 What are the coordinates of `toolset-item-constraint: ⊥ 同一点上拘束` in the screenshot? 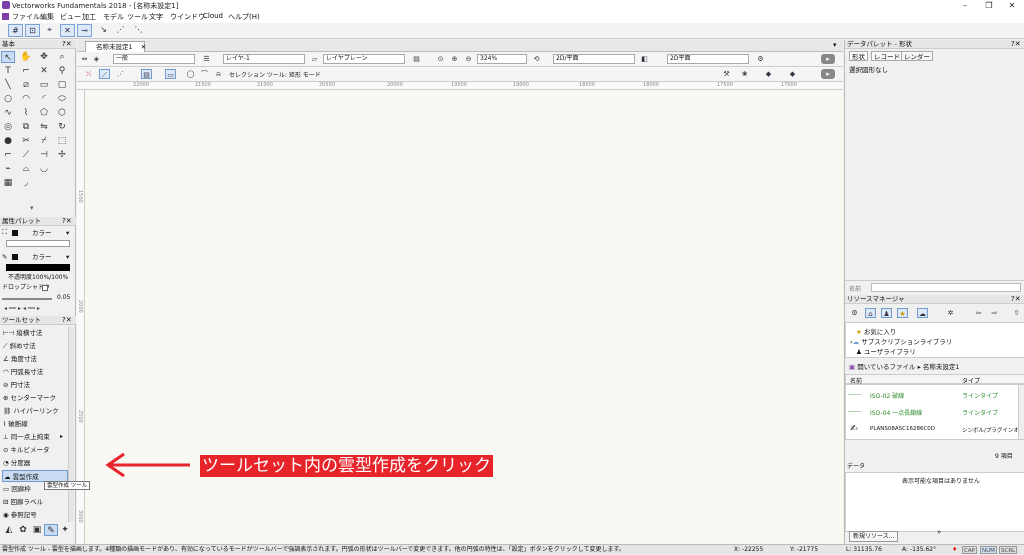 It's located at (35, 437).